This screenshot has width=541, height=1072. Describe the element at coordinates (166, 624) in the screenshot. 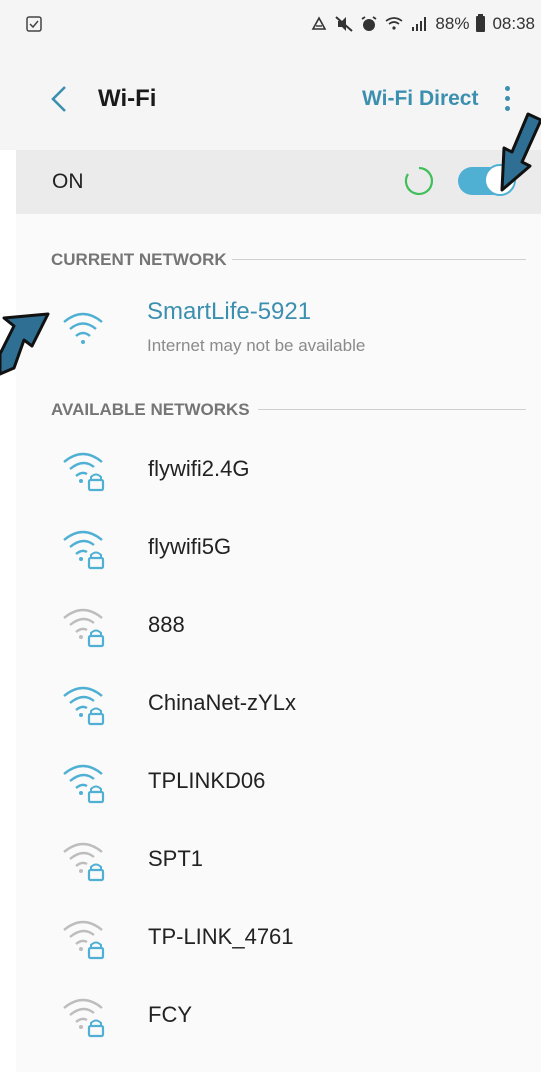

I see `network-name: 888` at that location.